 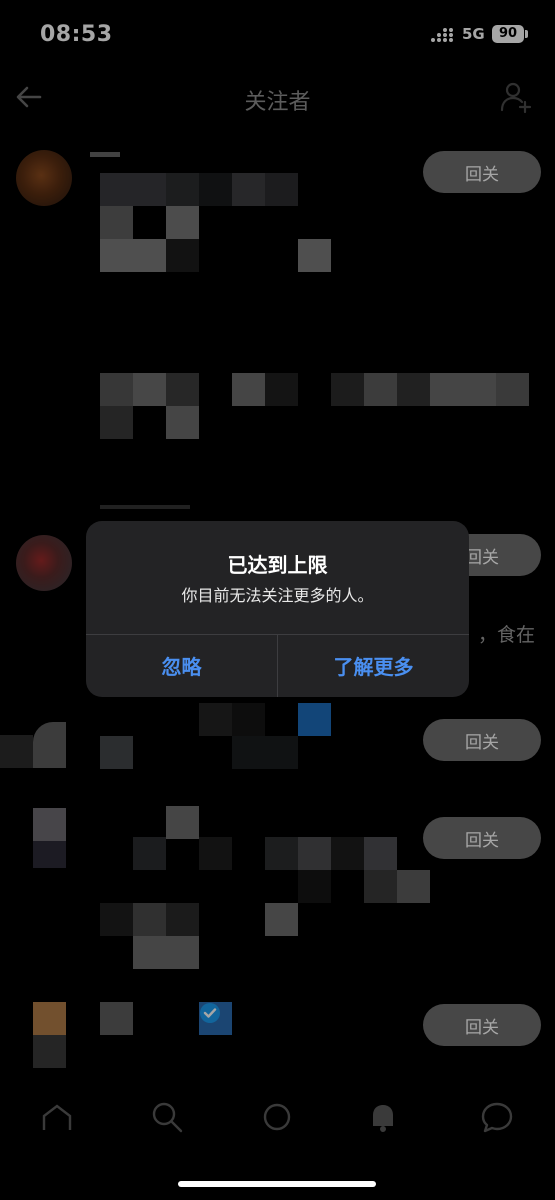 What do you see at coordinates (277, 565) in the screenshot?
I see `alert-title: 已达到上限` at bounding box center [277, 565].